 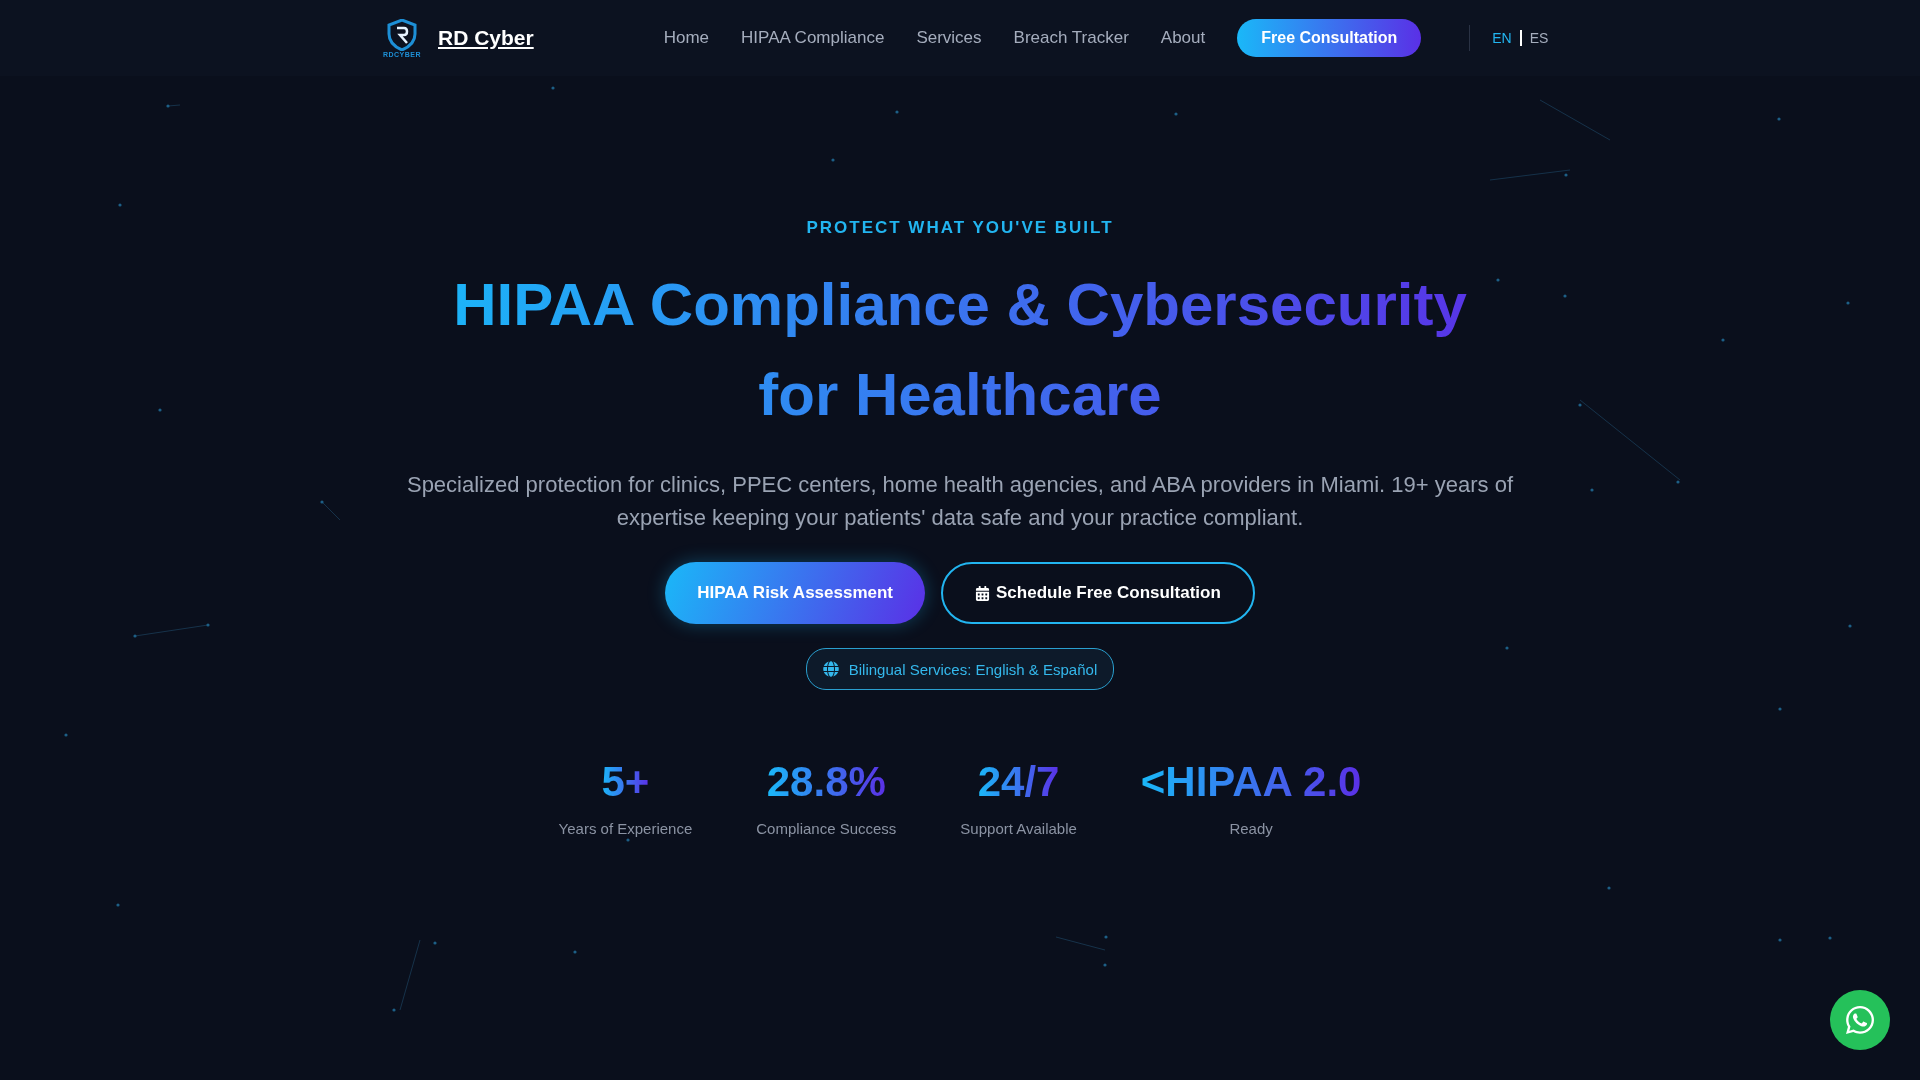 What do you see at coordinates (686, 38) in the screenshot?
I see `nav-link: Home` at bounding box center [686, 38].